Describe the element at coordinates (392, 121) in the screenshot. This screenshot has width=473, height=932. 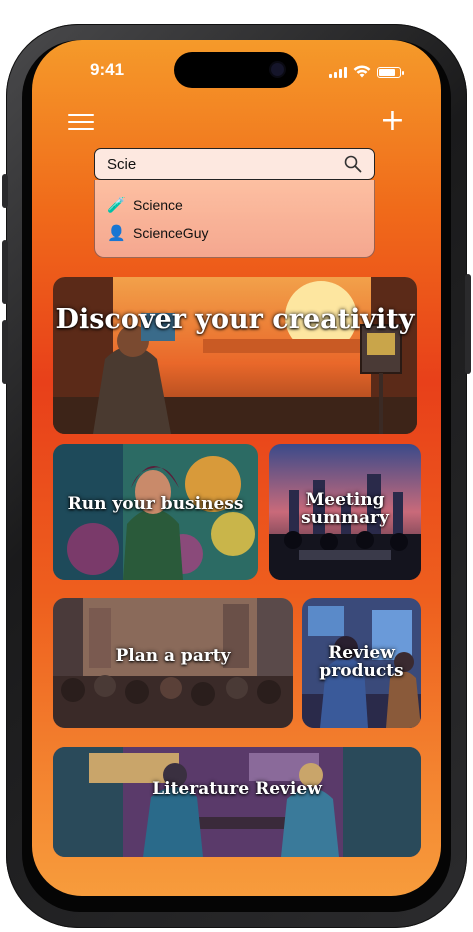
I see `add-button: +` at that location.